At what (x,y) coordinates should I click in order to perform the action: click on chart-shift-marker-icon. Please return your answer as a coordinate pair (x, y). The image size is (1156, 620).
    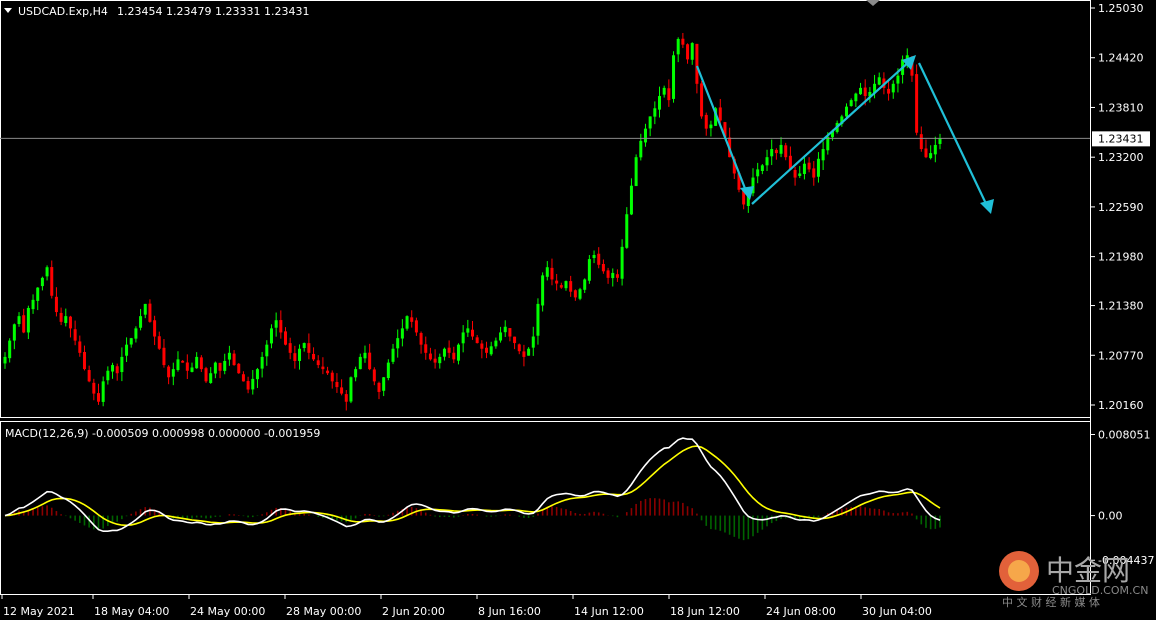
    Looking at the image, I should click on (873, 3).